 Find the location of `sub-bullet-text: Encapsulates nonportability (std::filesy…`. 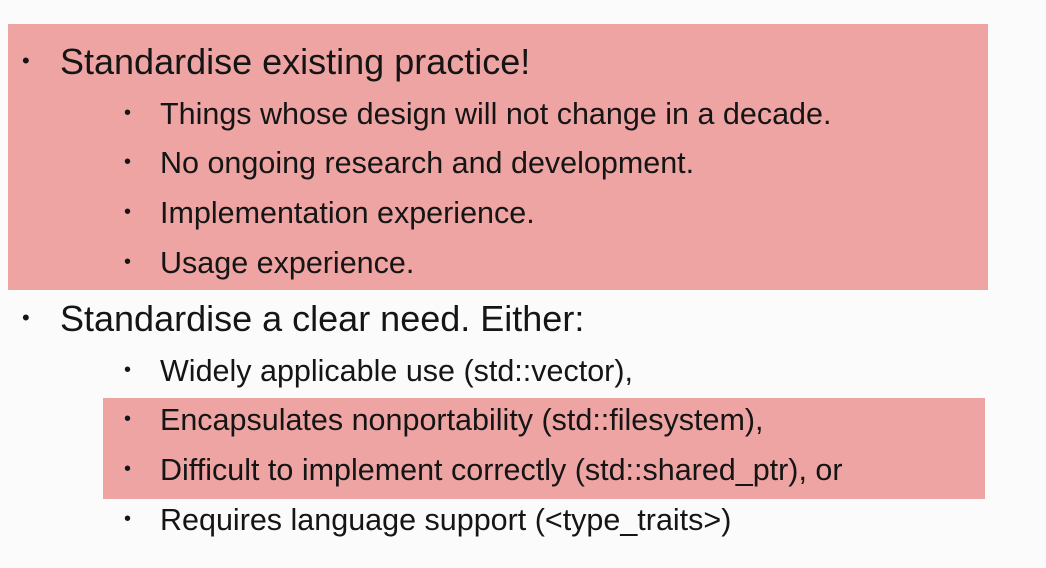

sub-bullet-text: Encapsulates nonportability (std::filesy… is located at coordinates (462, 420).